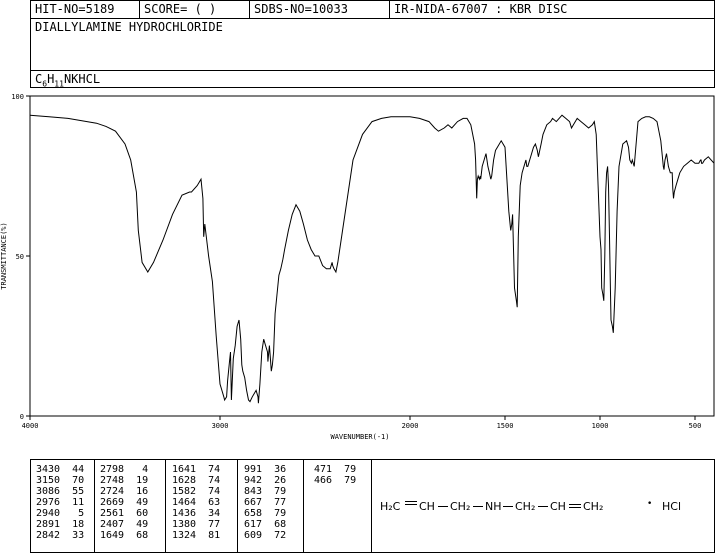 The height and width of the screenshot is (553, 715). Describe the element at coordinates (427, 506) in the screenshot. I see `structure-ch: CH` at that location.